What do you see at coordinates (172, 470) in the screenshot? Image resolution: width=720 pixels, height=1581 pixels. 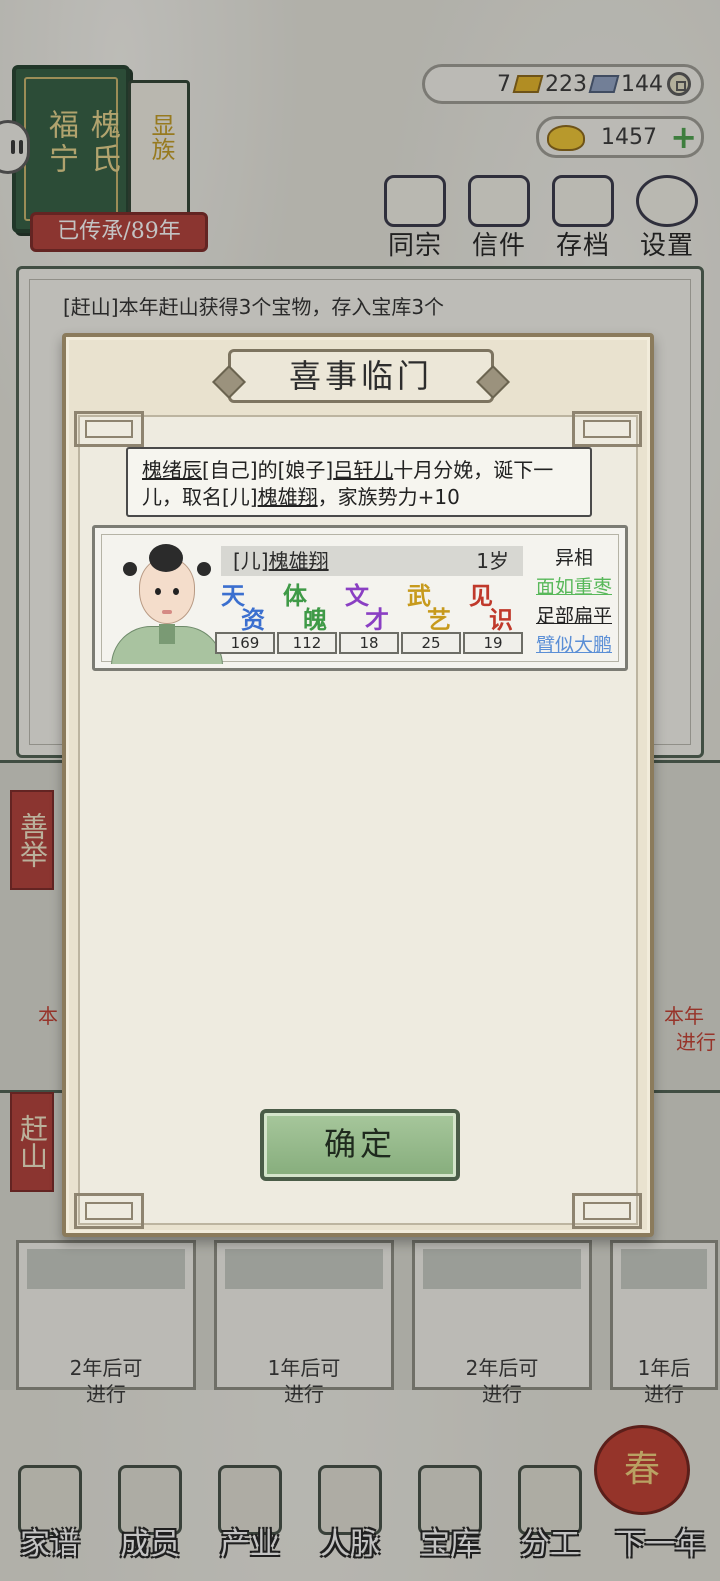 I see `parent-name-link: 槐绪辰` at bounding box center [172, 470].